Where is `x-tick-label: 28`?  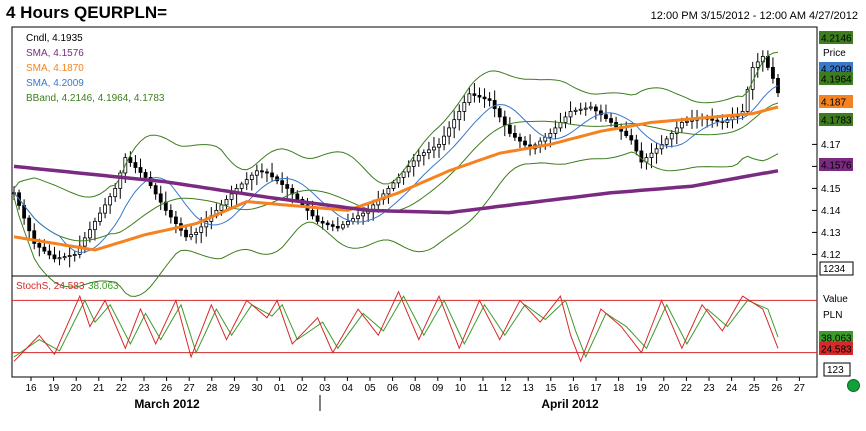 x-tick-label: 28 is located at coordinates (212, 388).